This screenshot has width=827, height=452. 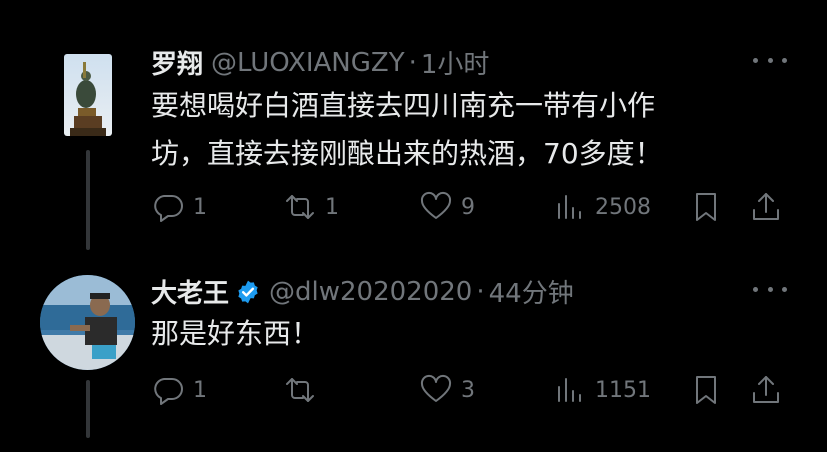 I want to click on timestamp: 44分钟, so click(x=531, y=291).